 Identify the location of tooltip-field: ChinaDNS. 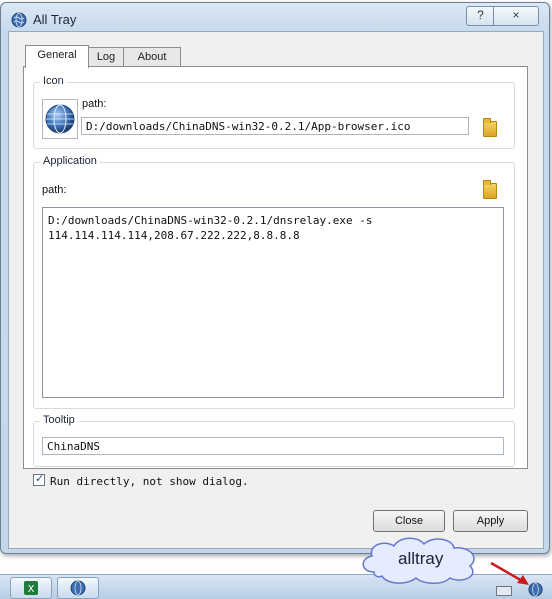
(273, 446).